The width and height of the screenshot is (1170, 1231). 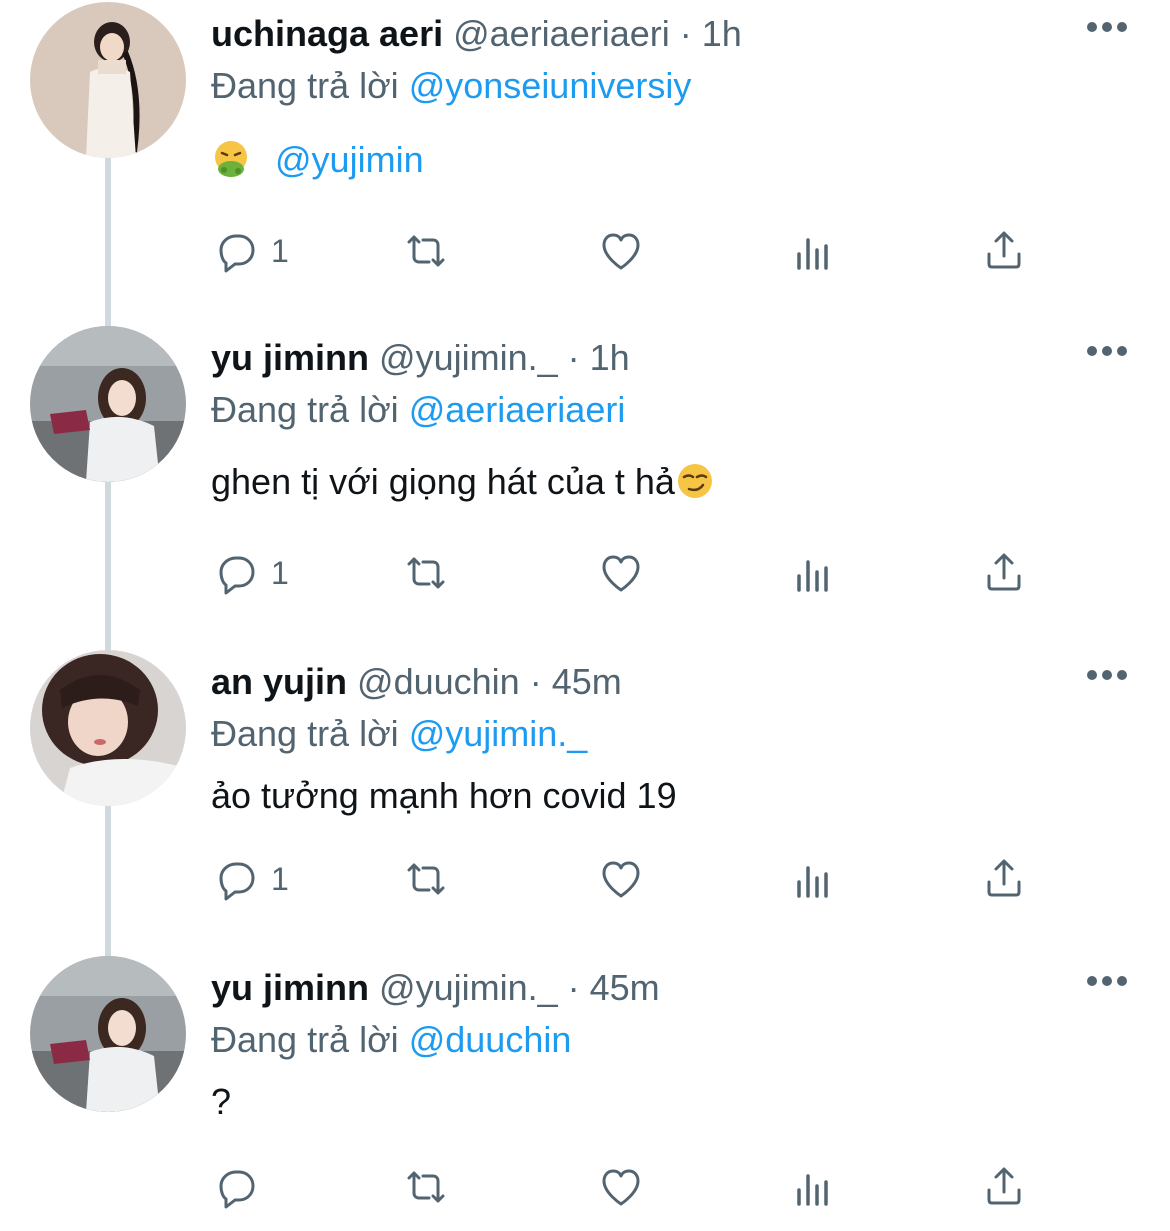 I want to click on handle: @duuchin, so click(x=438, y=681).